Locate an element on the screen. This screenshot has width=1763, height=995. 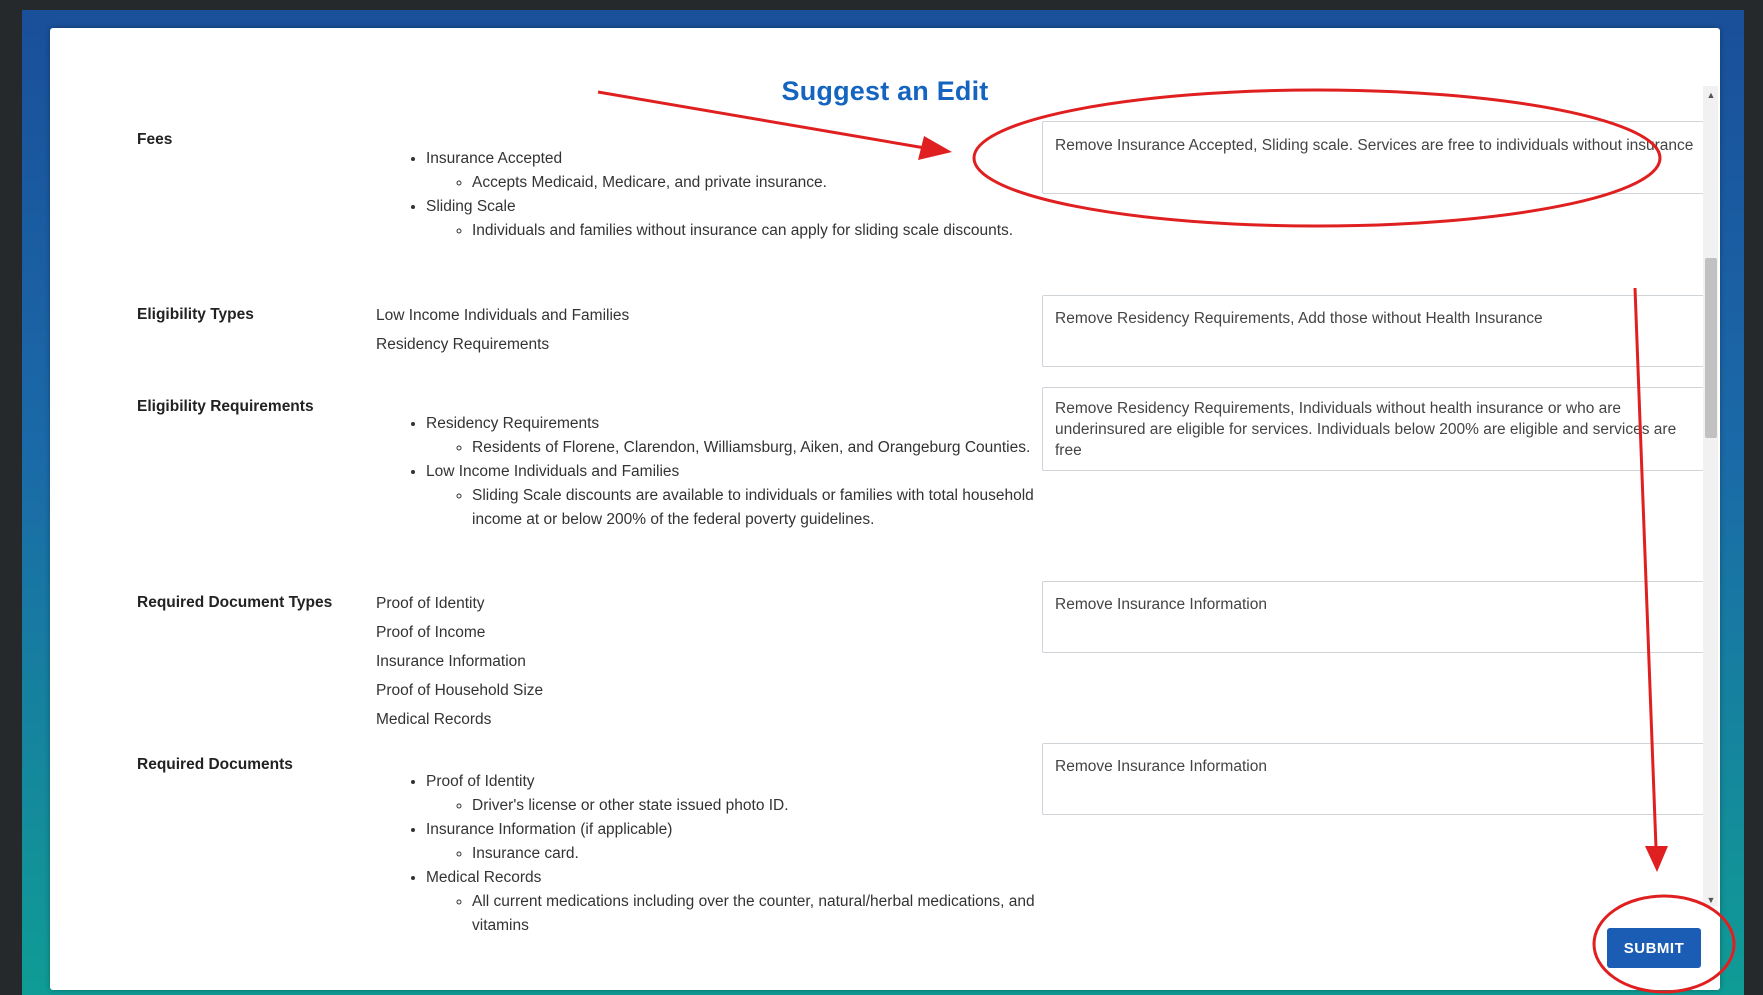
scrollbar-track is located at coordinates (1710, 496).